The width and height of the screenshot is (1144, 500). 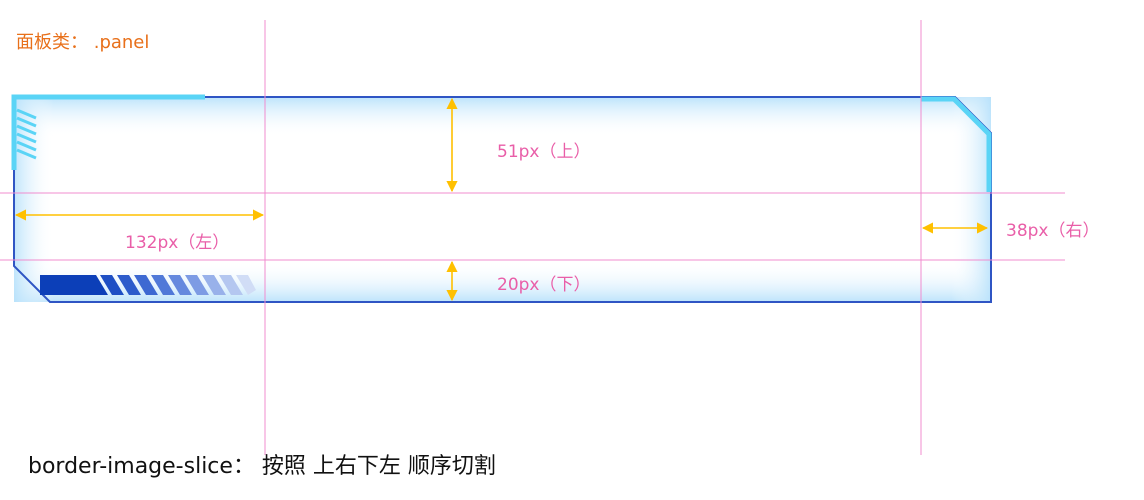 What do you see at coordinates (177, 243) in the screenshot?
I see `label-left-slice: 132px（左）` at bounding box center [177, 243].